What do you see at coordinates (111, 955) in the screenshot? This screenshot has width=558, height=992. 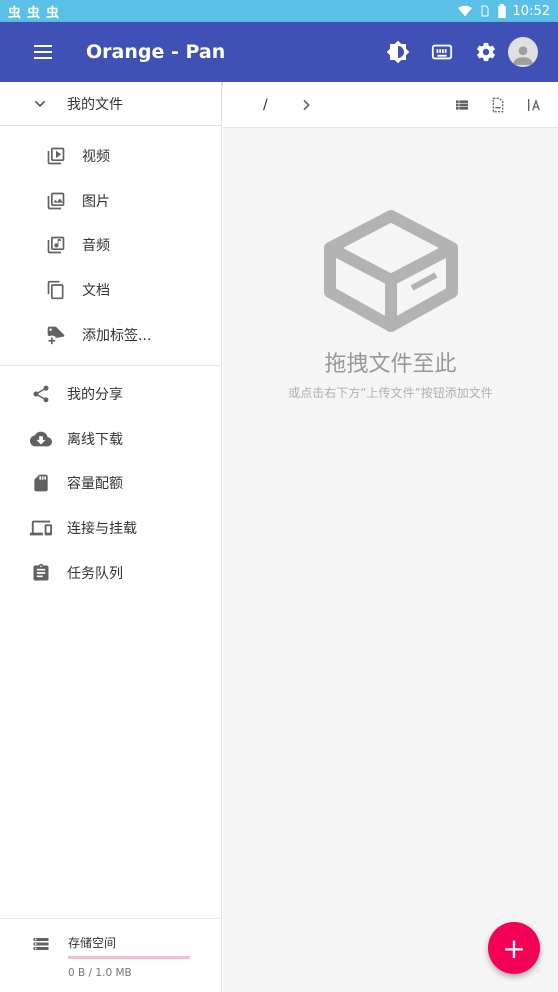 I see `storage-panel: 存储空间 0 B / 1.0 MB` at bounding box center [111, 955].